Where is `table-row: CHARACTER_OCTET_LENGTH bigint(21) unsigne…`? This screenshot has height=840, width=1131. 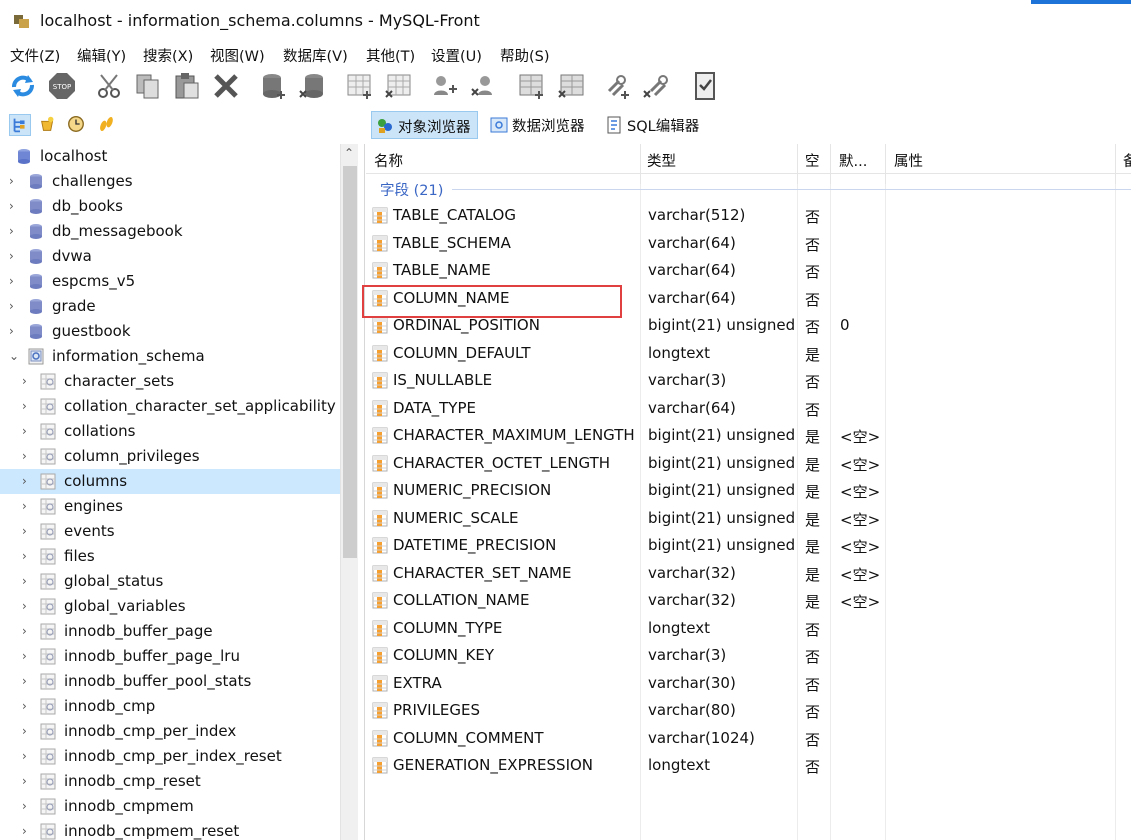
table-row: CHARACTER_OCTET_LENGTH bigint(21) unsigne… is located at coordinates (748, 463).